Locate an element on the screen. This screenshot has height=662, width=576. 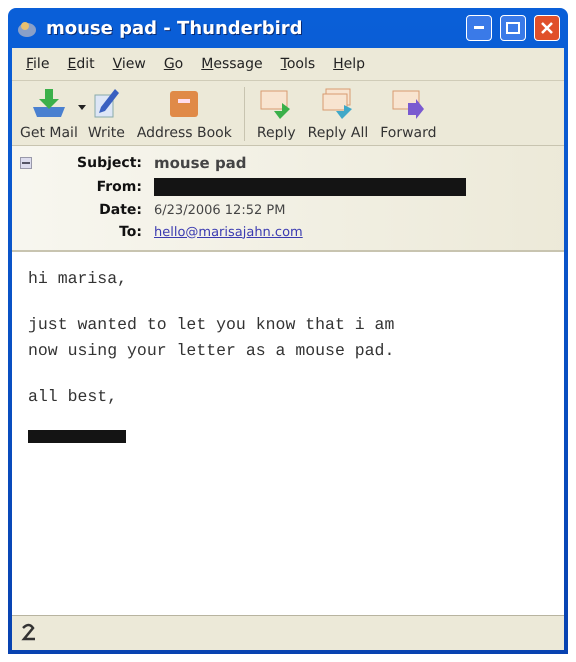
caret-icon is located at coordinates (82, 107).